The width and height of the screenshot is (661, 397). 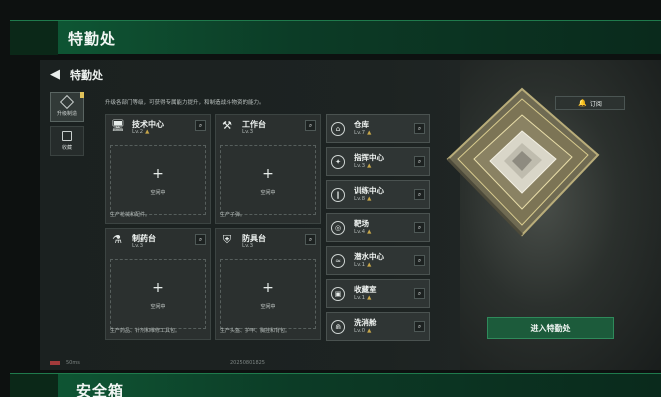 I want to click on facility-name: 指挥中心, so click(x=369, y=157).